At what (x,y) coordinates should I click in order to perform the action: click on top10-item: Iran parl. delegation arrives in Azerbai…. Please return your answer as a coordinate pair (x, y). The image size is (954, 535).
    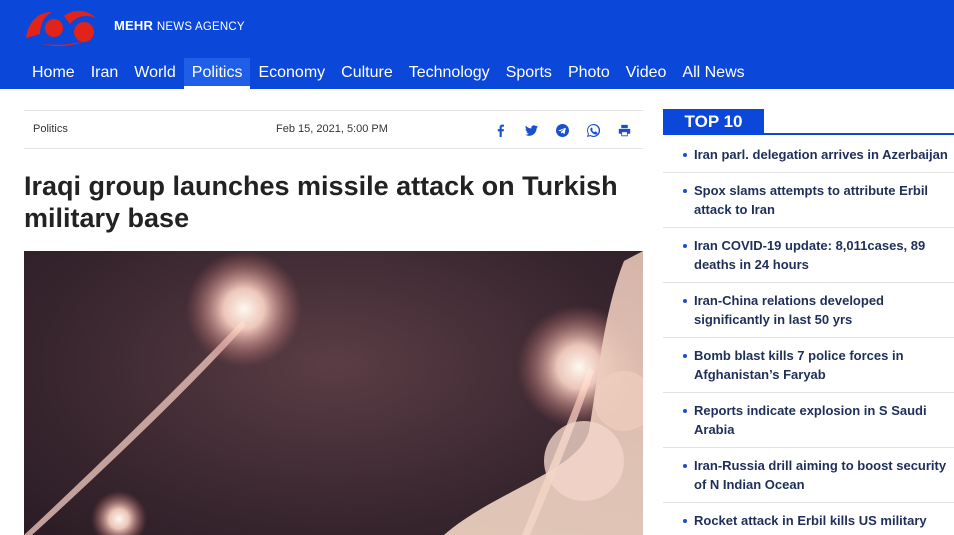
    Looking at the image, I should click on (808, 155).